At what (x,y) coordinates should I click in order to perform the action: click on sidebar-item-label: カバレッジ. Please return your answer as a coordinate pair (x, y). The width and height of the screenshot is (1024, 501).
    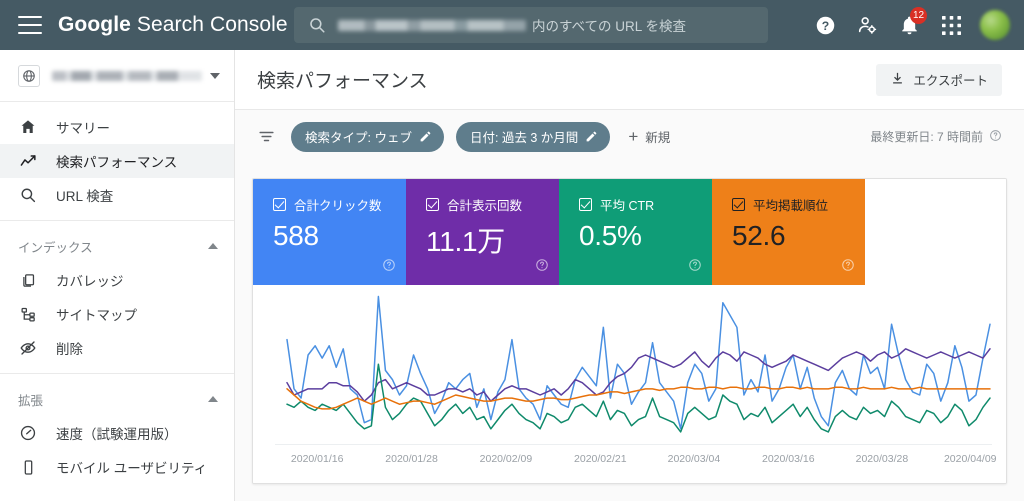
    Looking at the image, I should click on (90, 281).